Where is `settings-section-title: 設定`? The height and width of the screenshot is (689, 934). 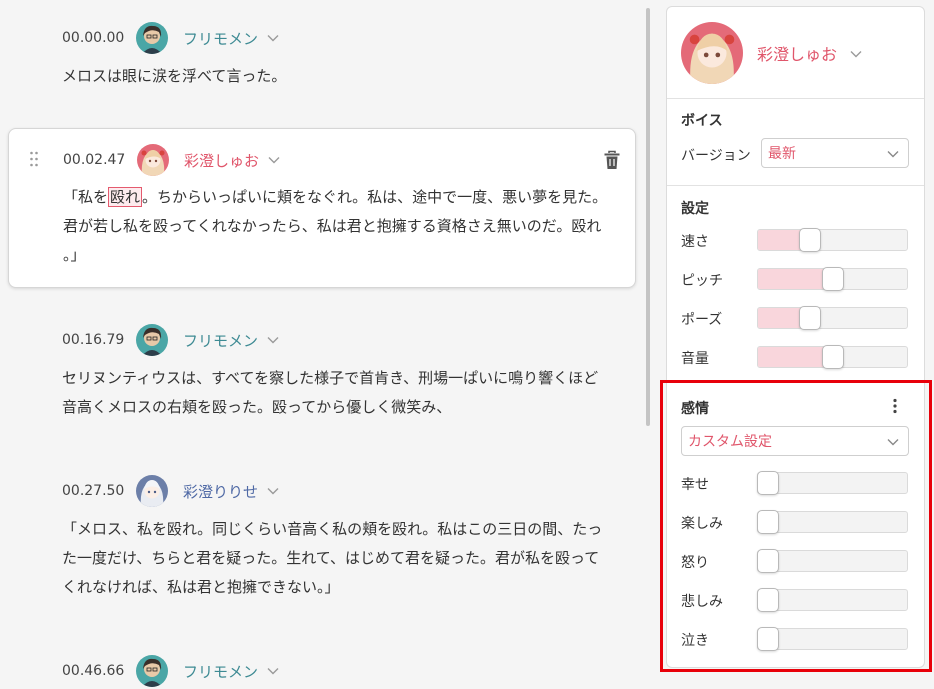 settings-section-title: 設定 is located at coordinates (695, 209).